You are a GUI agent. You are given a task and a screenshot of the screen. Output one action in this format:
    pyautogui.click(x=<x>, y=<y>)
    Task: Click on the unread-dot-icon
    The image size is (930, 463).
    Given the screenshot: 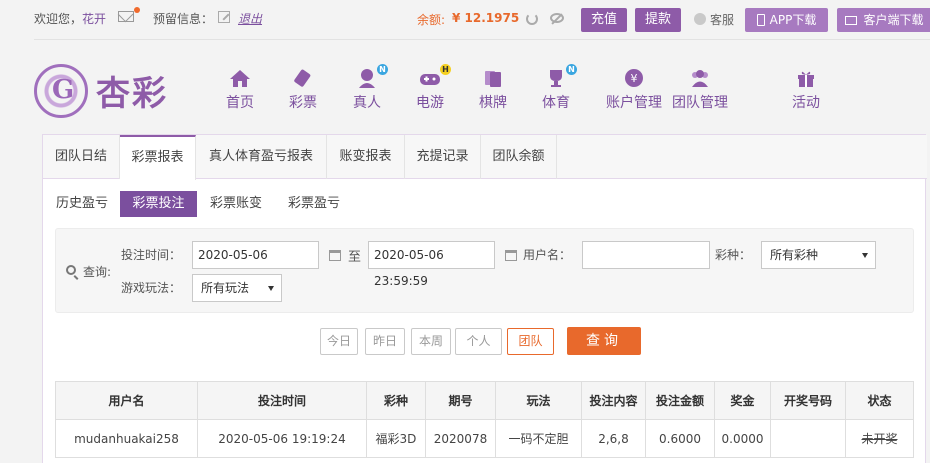 What is the action you would take?
    pyautogui.click(x=137, y=10)
    